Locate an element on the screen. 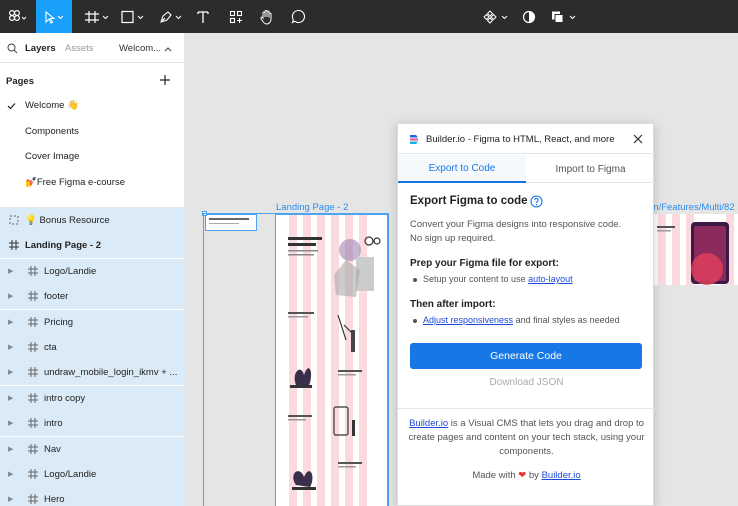 The image size is (738, 506). layer-row: ▶ intro is located at coordinates (92, 423).